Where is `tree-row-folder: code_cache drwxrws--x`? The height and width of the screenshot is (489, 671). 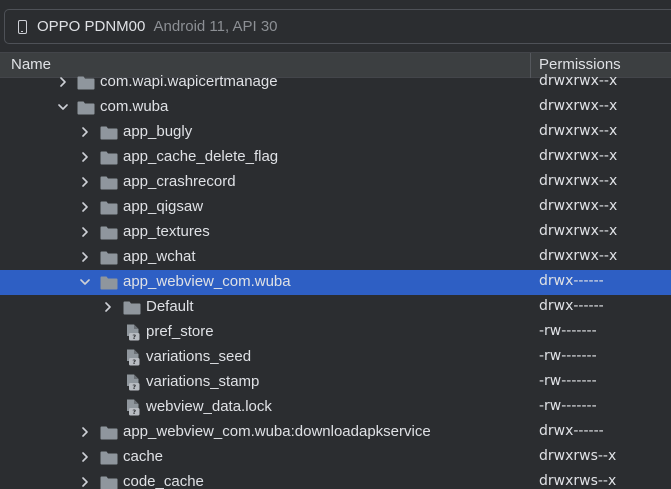
tree-row-folder: code_cache drwxrws--x is located at coordinates (335, 479).